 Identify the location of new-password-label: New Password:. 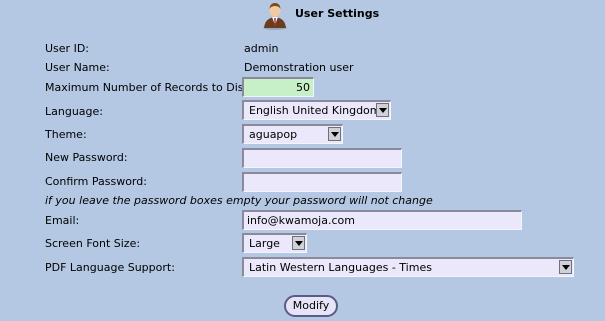
(86, 157).